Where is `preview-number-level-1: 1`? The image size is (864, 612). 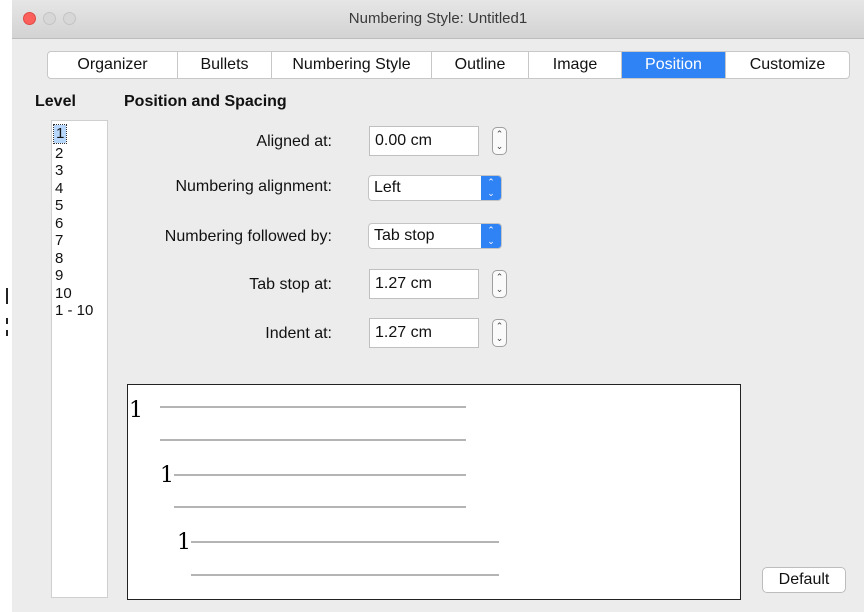 preview-number-level-1: 1 is located at coordinates (136, 410).